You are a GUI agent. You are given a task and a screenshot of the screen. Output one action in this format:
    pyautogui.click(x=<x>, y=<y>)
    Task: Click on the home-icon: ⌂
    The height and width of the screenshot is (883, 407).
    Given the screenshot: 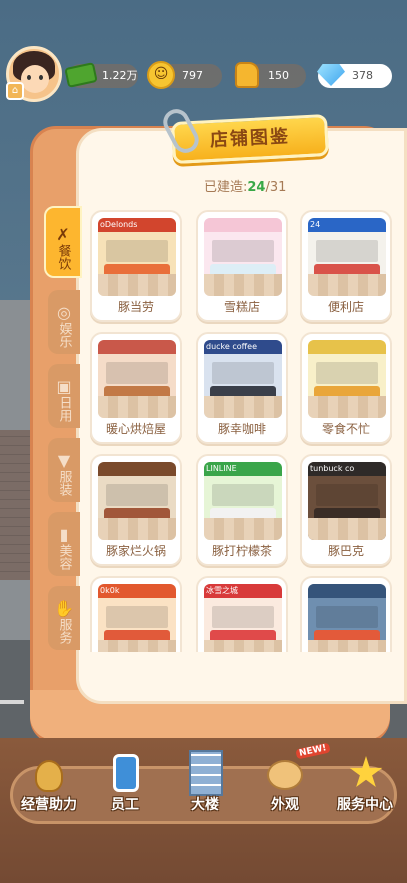 What is the action you would take?
    pyautogui.click(x=15, y=91)
    